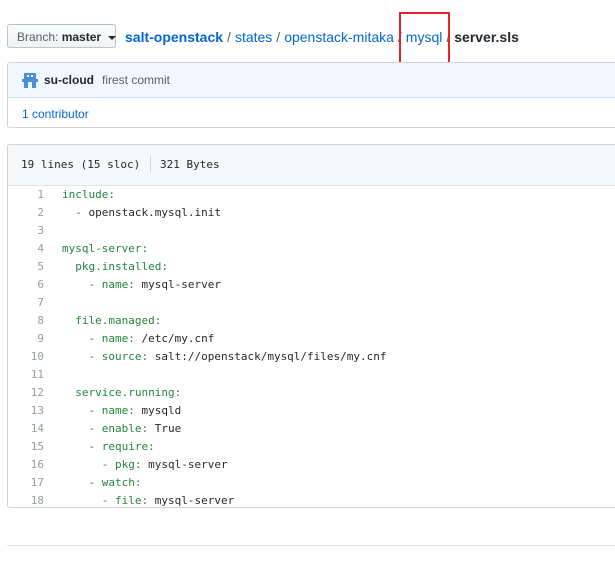 Image resolution: width=615 pixels, height=569 pixels. What do you see at coordinates (311, 321) in the screenshot?
I see `code-line: 8 file.managed:` at bounding box center [311, 321].